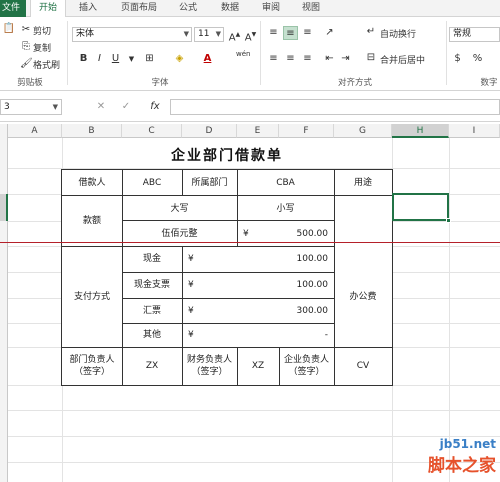  I want to click on orientation-icon: ↗, so click(329, 33).